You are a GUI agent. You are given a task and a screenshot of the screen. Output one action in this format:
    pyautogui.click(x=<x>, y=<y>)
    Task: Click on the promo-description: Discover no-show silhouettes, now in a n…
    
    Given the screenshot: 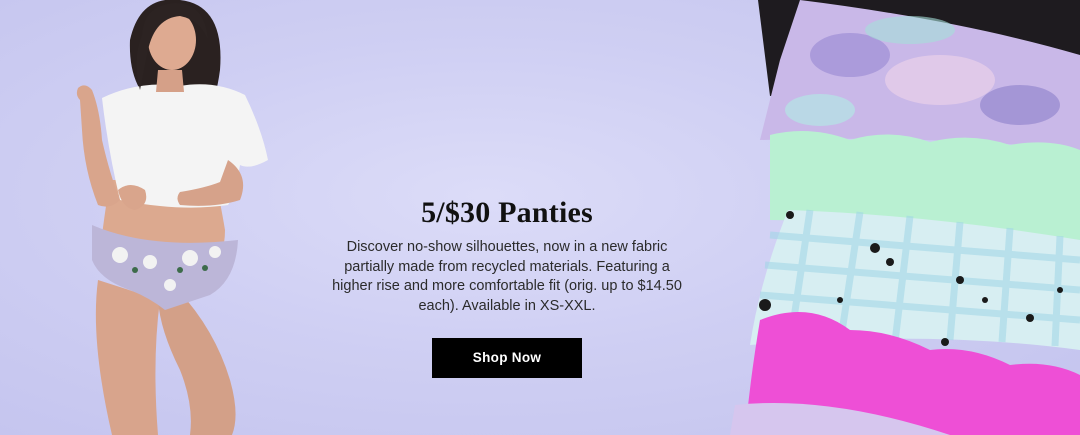 What is the action you would take?
    pyautogui.click(x=507, y=276)
    